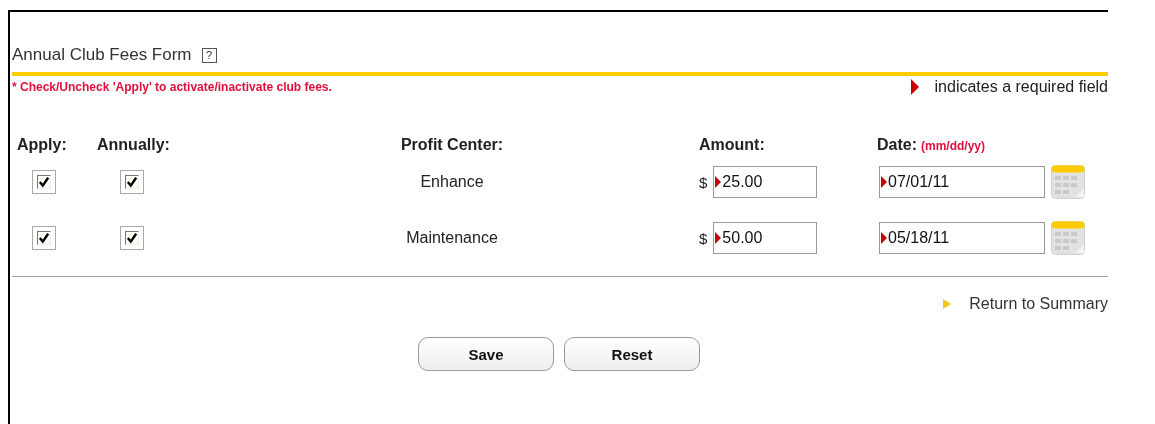  What do you see at coordinates (765, 182) in the screenshot?
I see `amount-field: 25.00` at bounding box center [765, 182].